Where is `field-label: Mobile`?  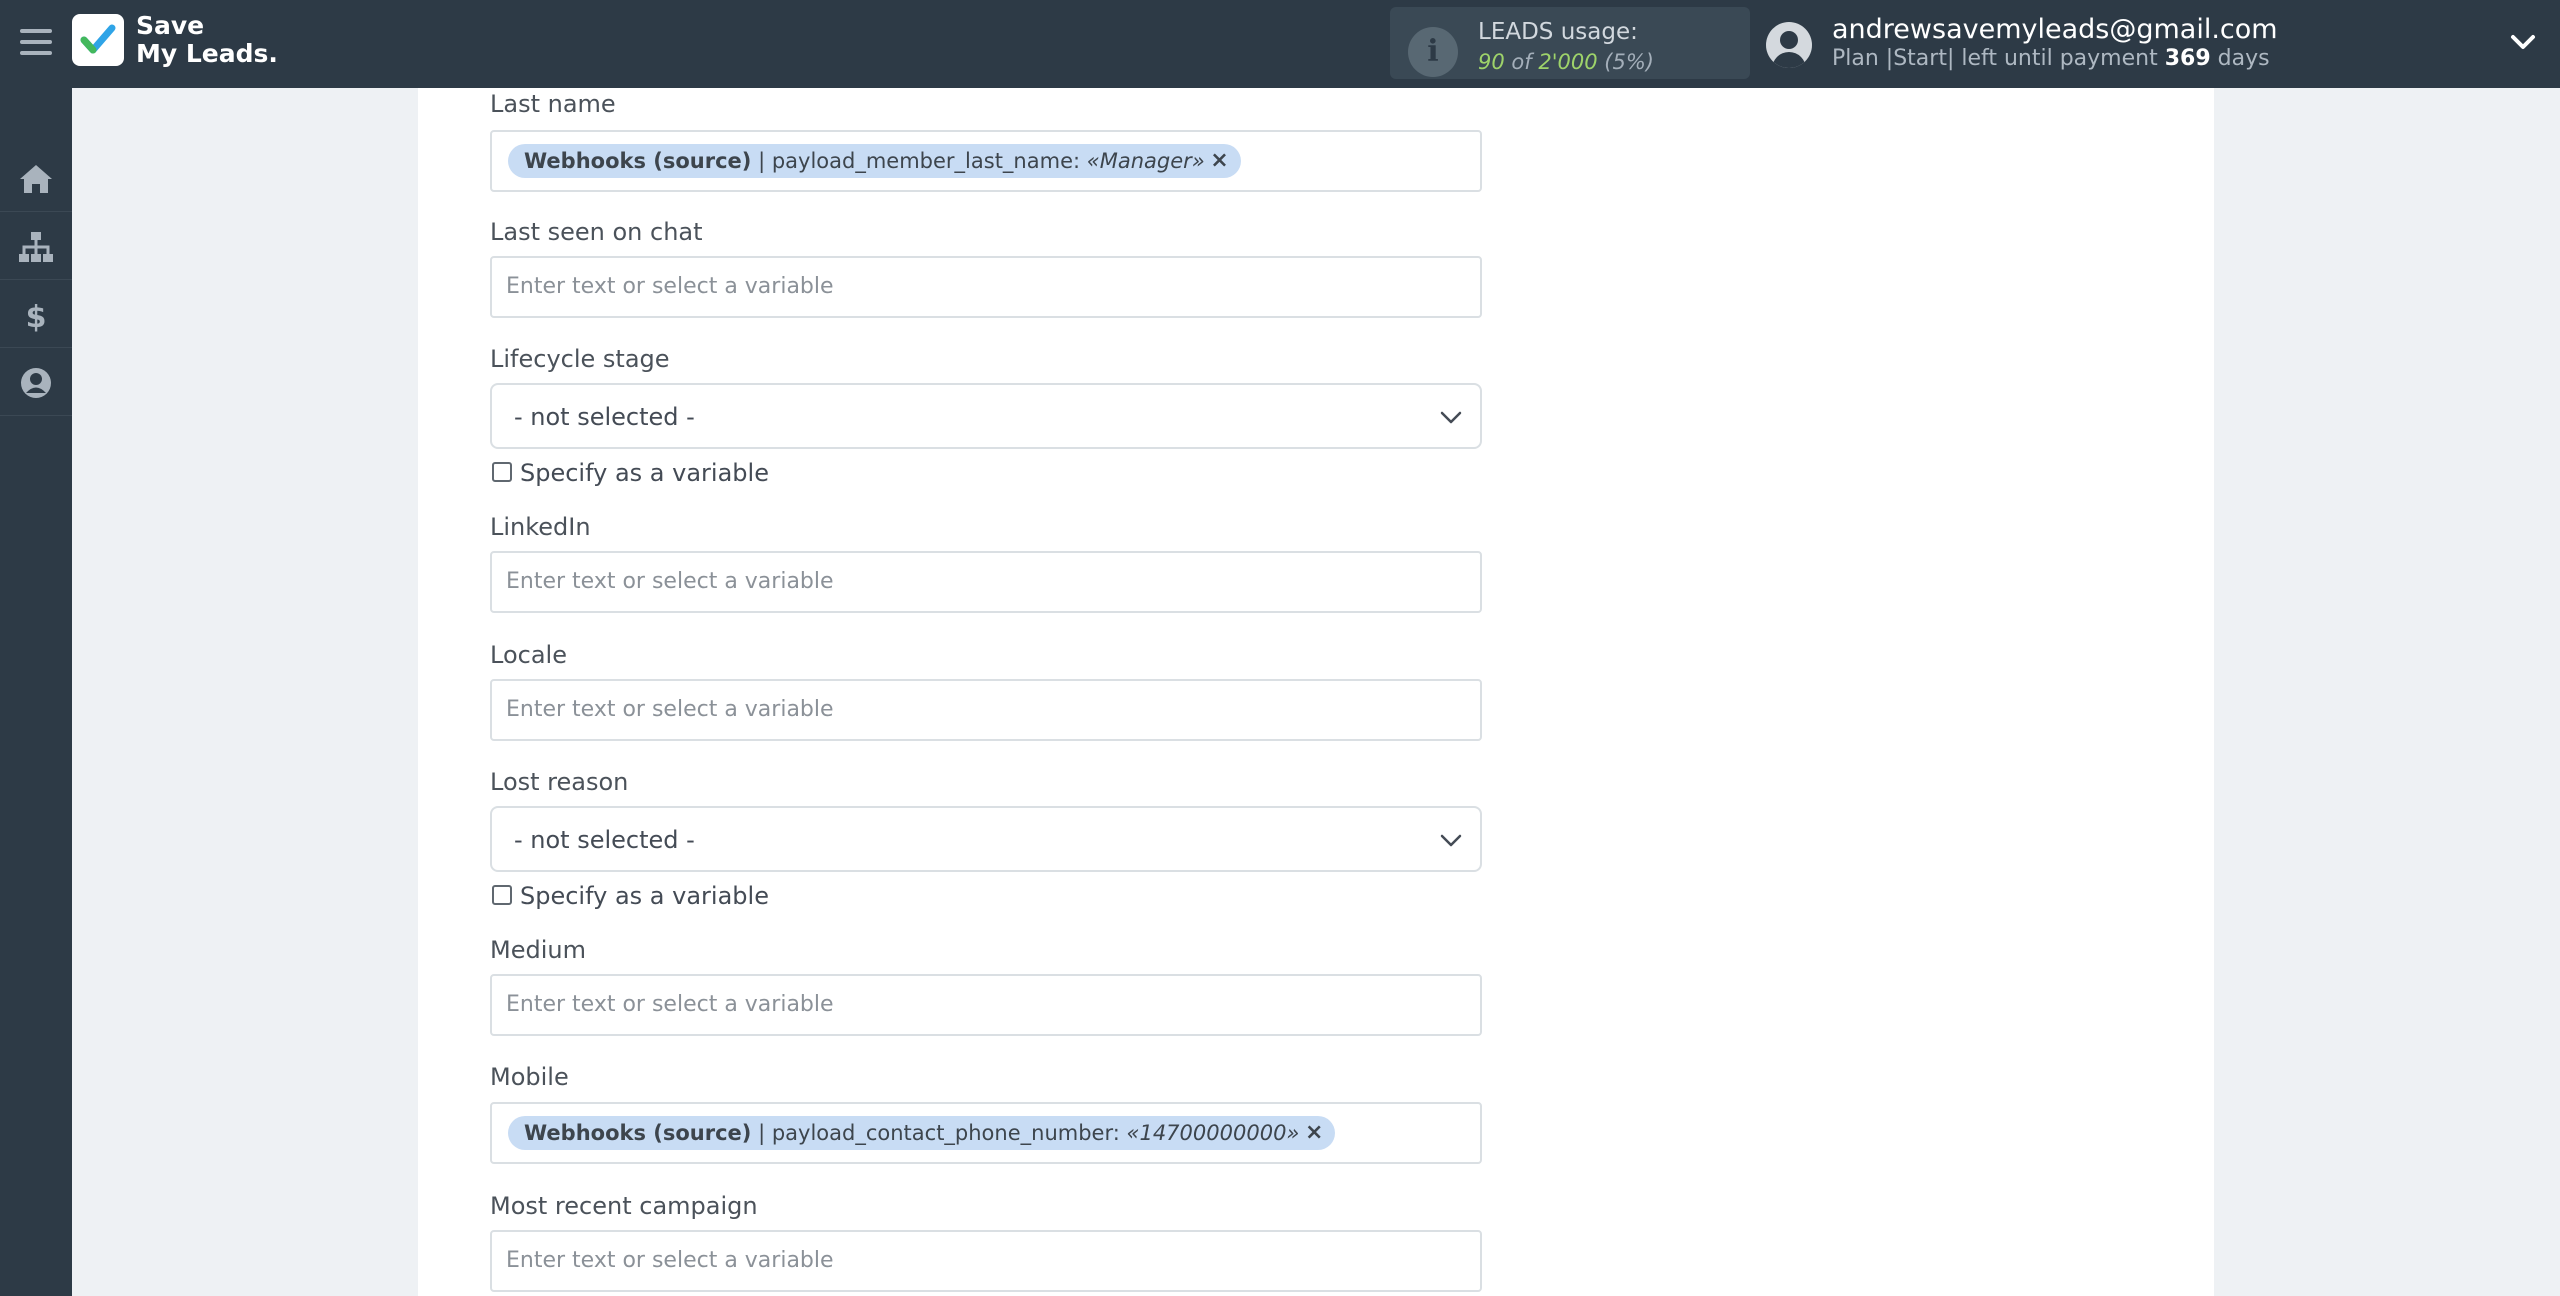
field-label: Mobile is located at coordinates (529, 1077).